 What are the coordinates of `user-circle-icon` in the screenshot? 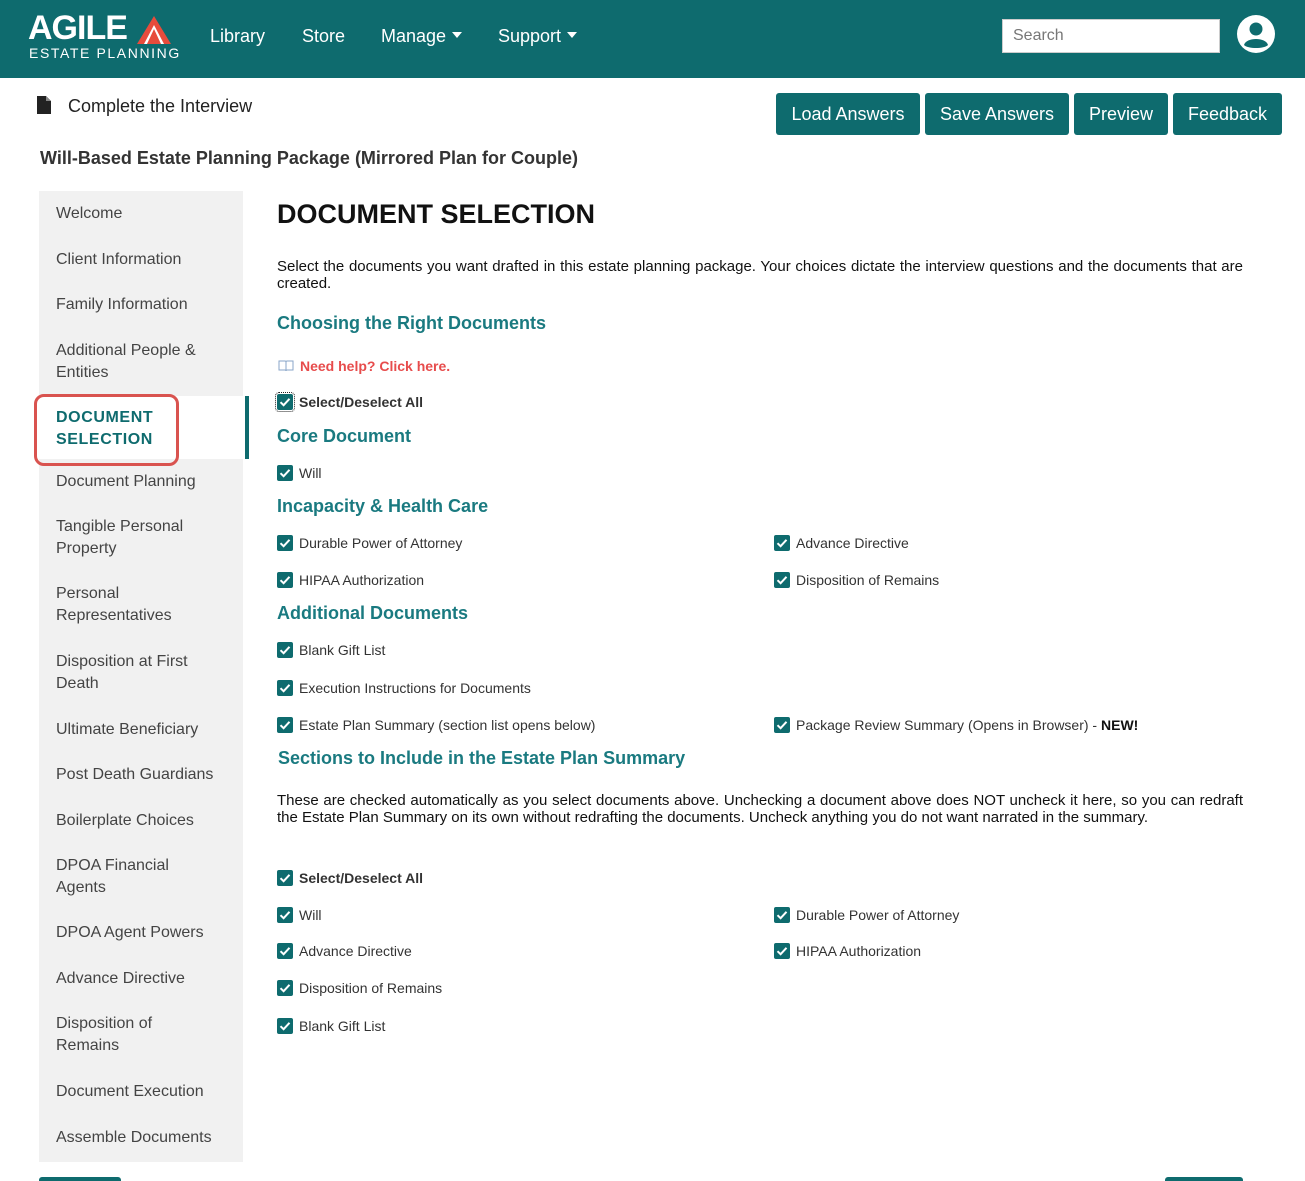 It's located at (1256, 34).